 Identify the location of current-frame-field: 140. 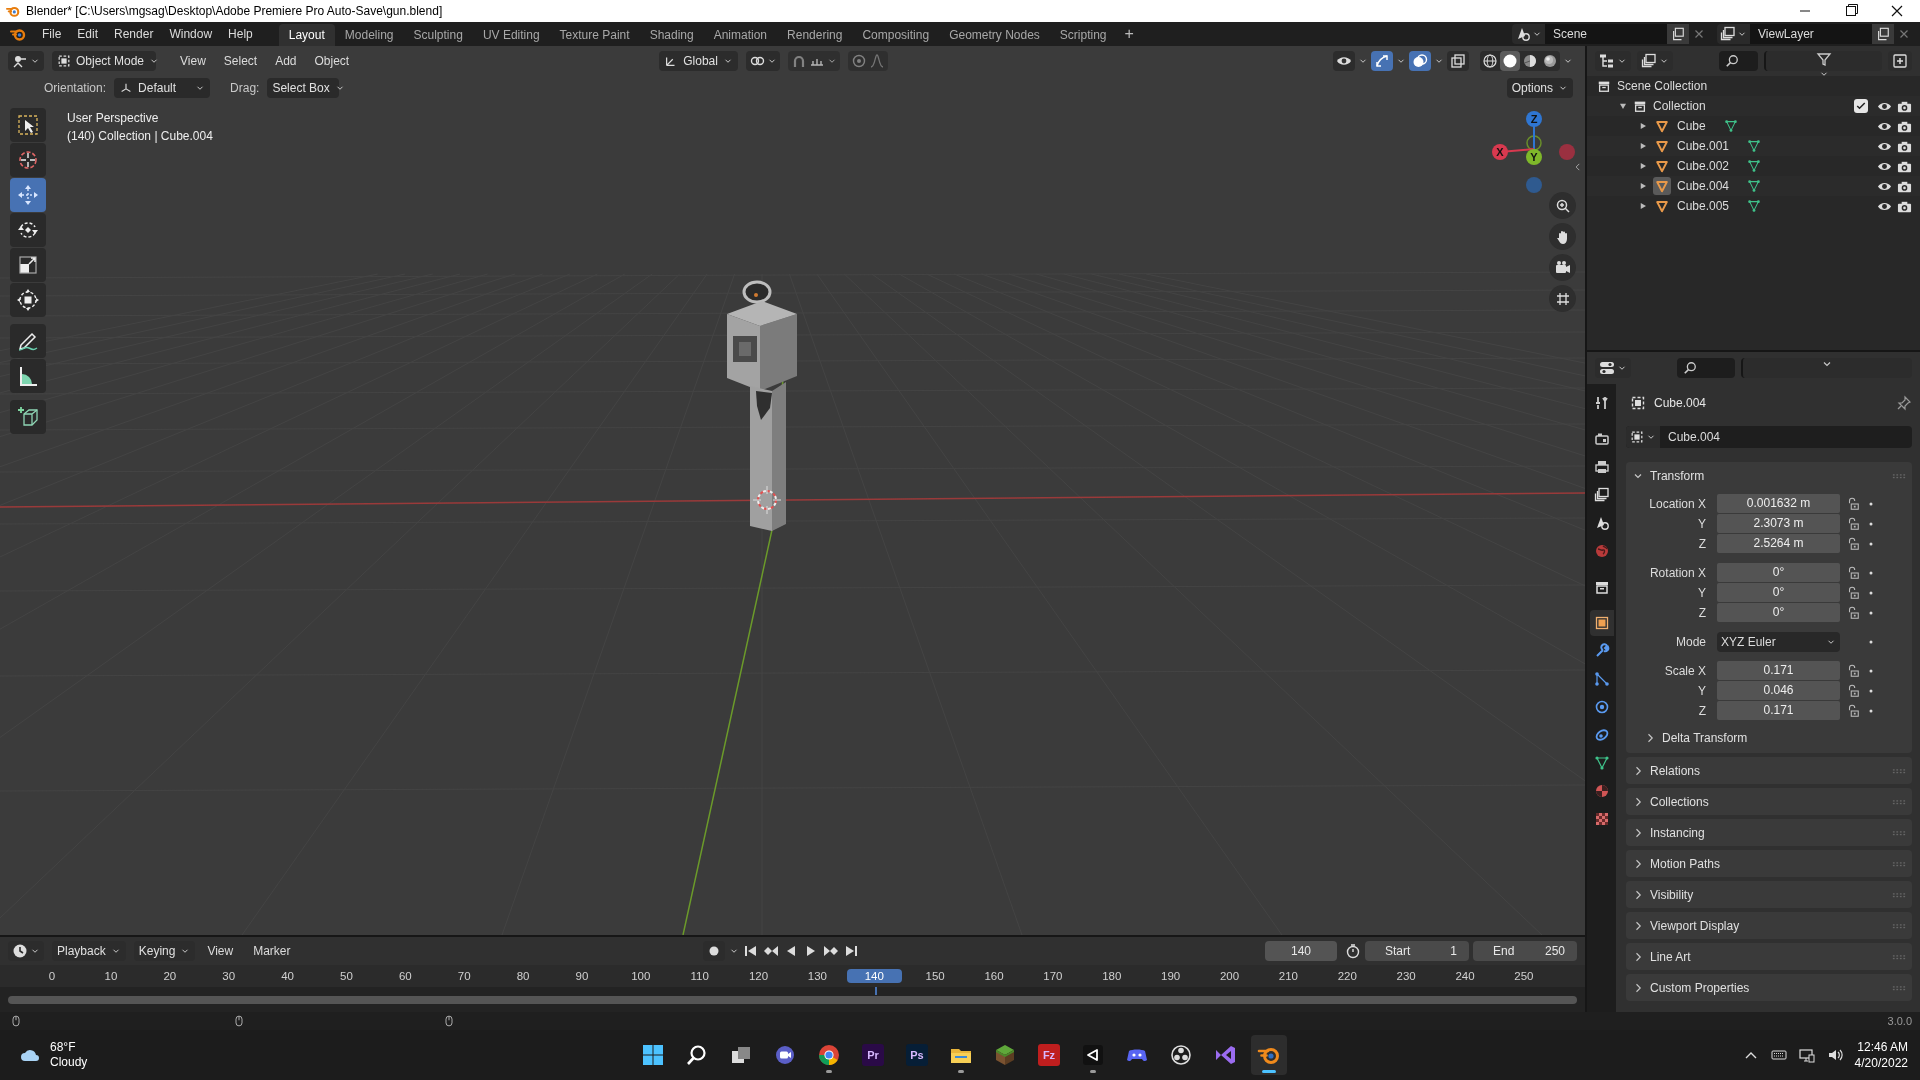
(1301, 951).